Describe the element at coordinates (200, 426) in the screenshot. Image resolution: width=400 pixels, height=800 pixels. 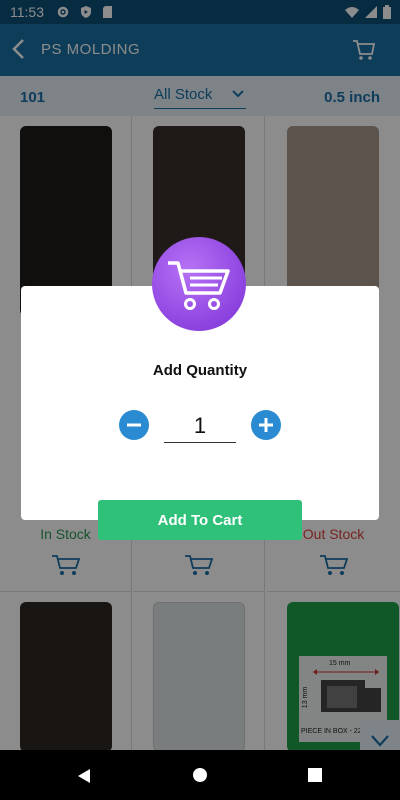
I see `quantity-input: 1` at that location.